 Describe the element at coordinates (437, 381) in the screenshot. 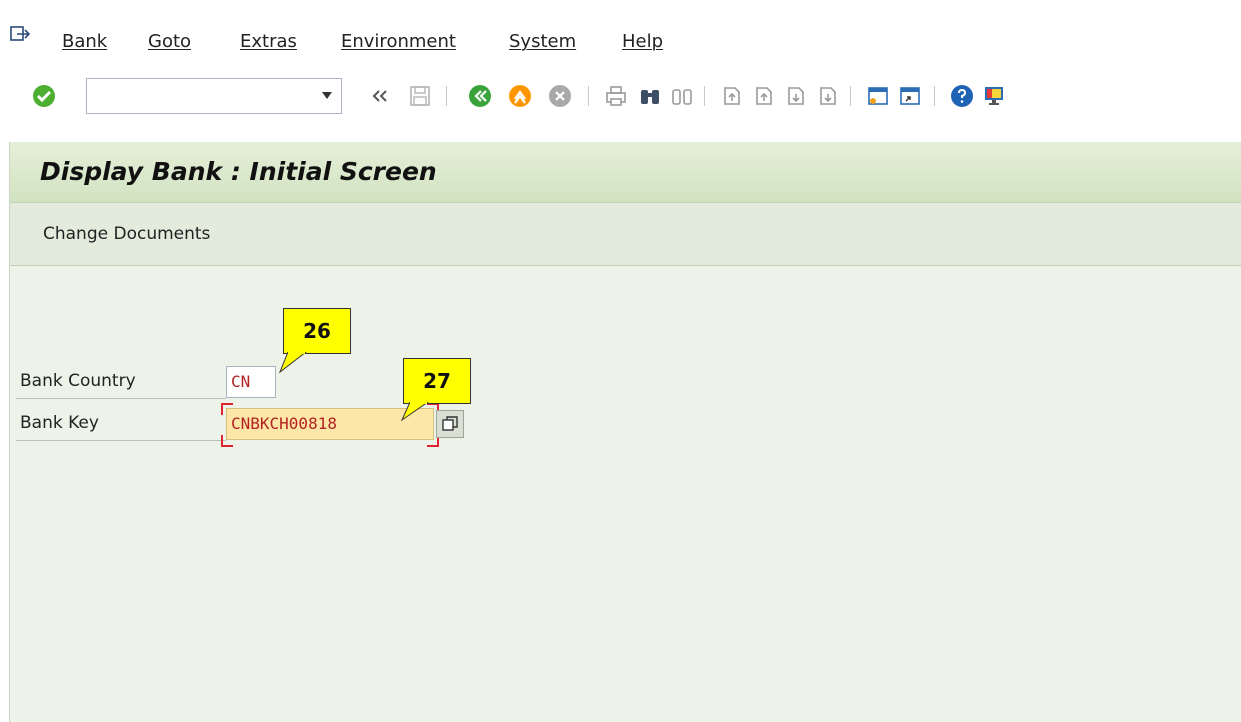

I see `callout-27: 27` at that location.